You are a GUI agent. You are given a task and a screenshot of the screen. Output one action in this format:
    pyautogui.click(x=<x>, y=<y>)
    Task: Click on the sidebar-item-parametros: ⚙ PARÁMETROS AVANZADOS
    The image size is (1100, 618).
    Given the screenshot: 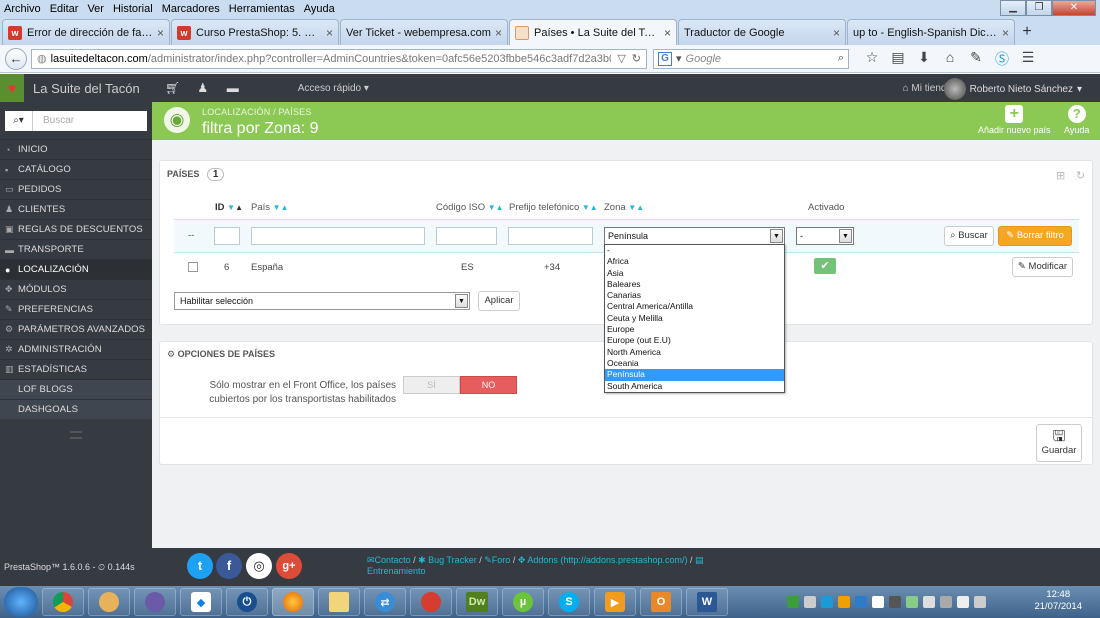 What is the action you would take?
    pyautogui.click(x=76, y=329)
    